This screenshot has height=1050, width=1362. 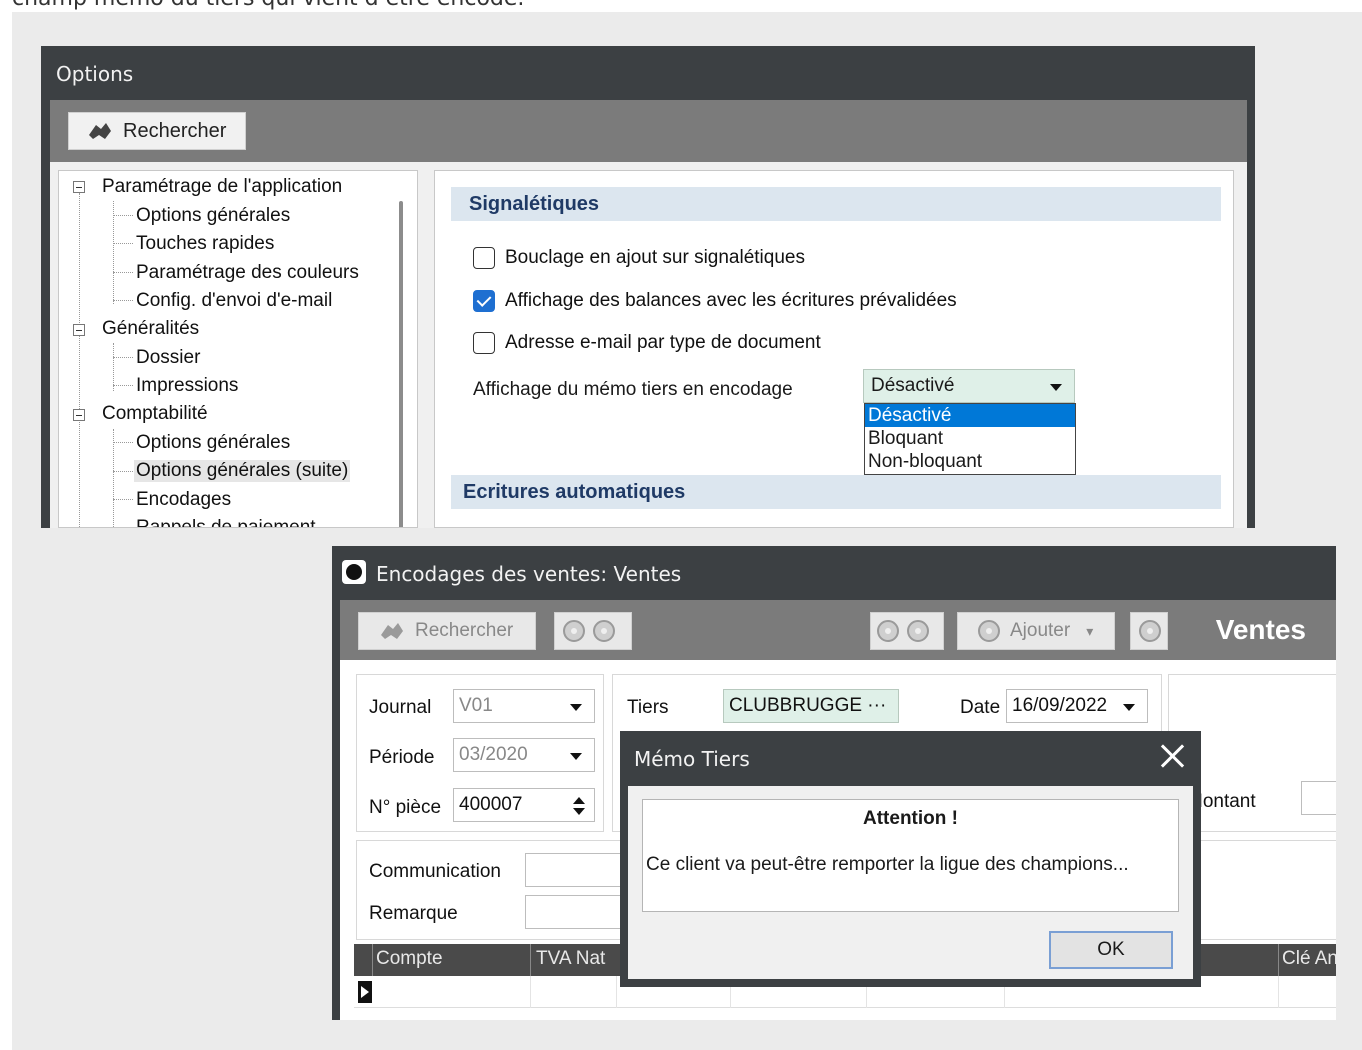 I want to click on tiers-label: Tiers, so click(x=648, y=707).